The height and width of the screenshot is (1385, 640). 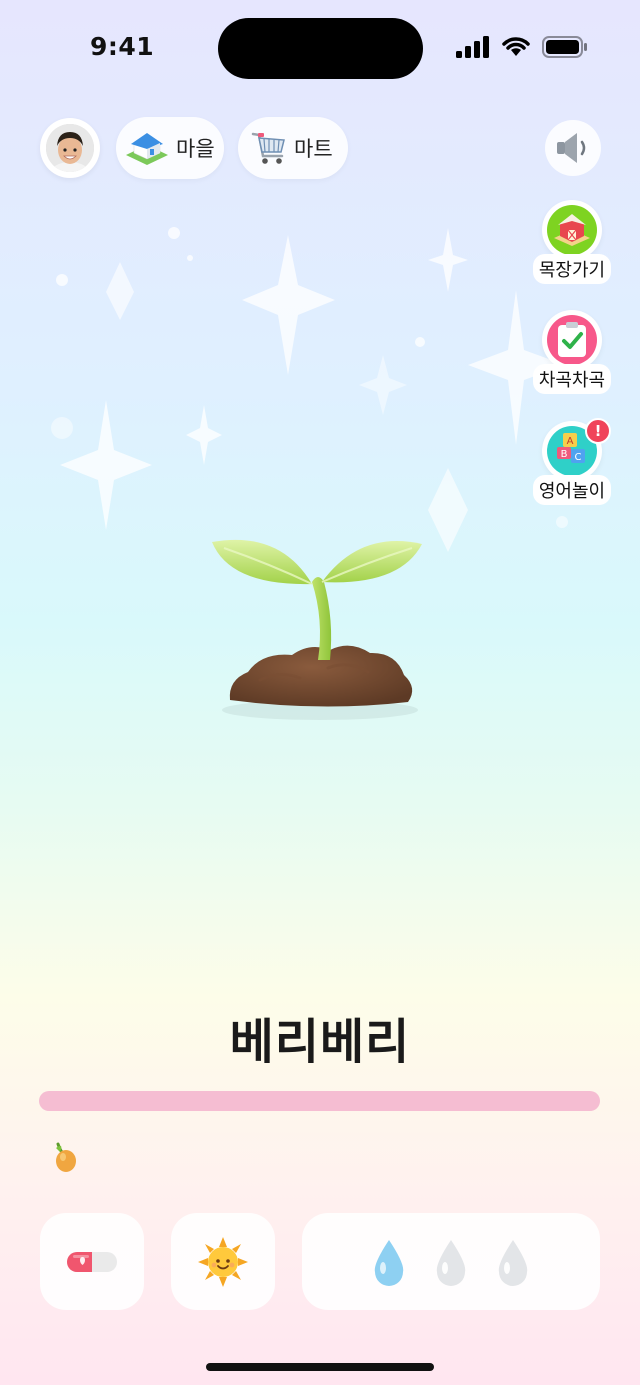 What do you see at coordinates (572, 379) in the screenshot?
I see `collect-shortcut-label: 차곡차곡` at bounding box center [572, 379].